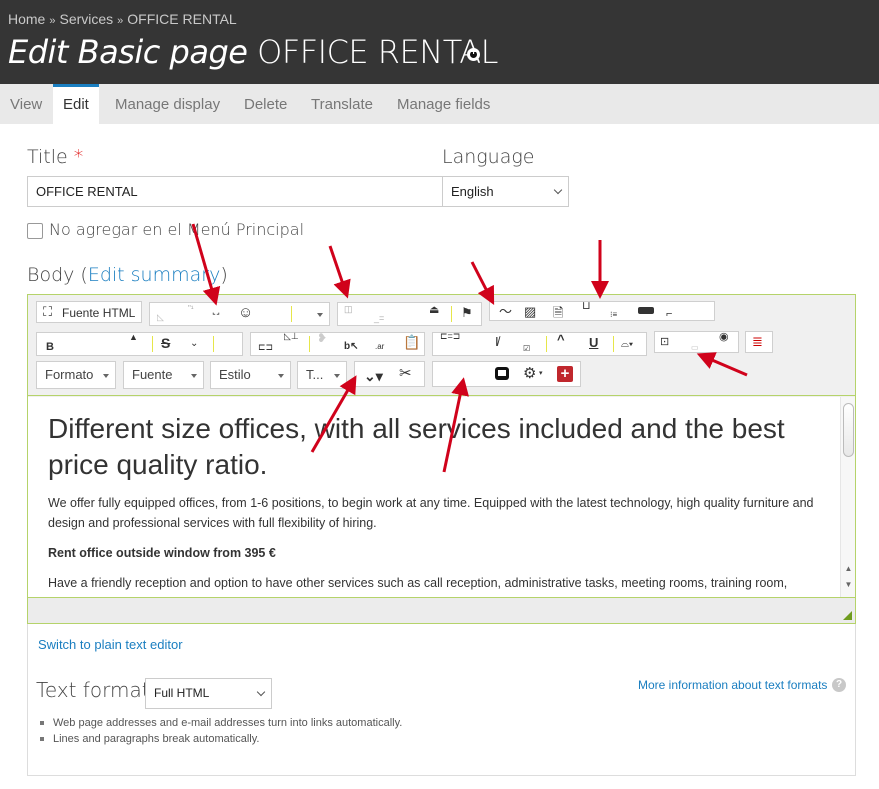  What do you see at coordinates (646, 310) in the screenshot?
I see `horizontal-rule-icon` at bounding box center [646, 310].